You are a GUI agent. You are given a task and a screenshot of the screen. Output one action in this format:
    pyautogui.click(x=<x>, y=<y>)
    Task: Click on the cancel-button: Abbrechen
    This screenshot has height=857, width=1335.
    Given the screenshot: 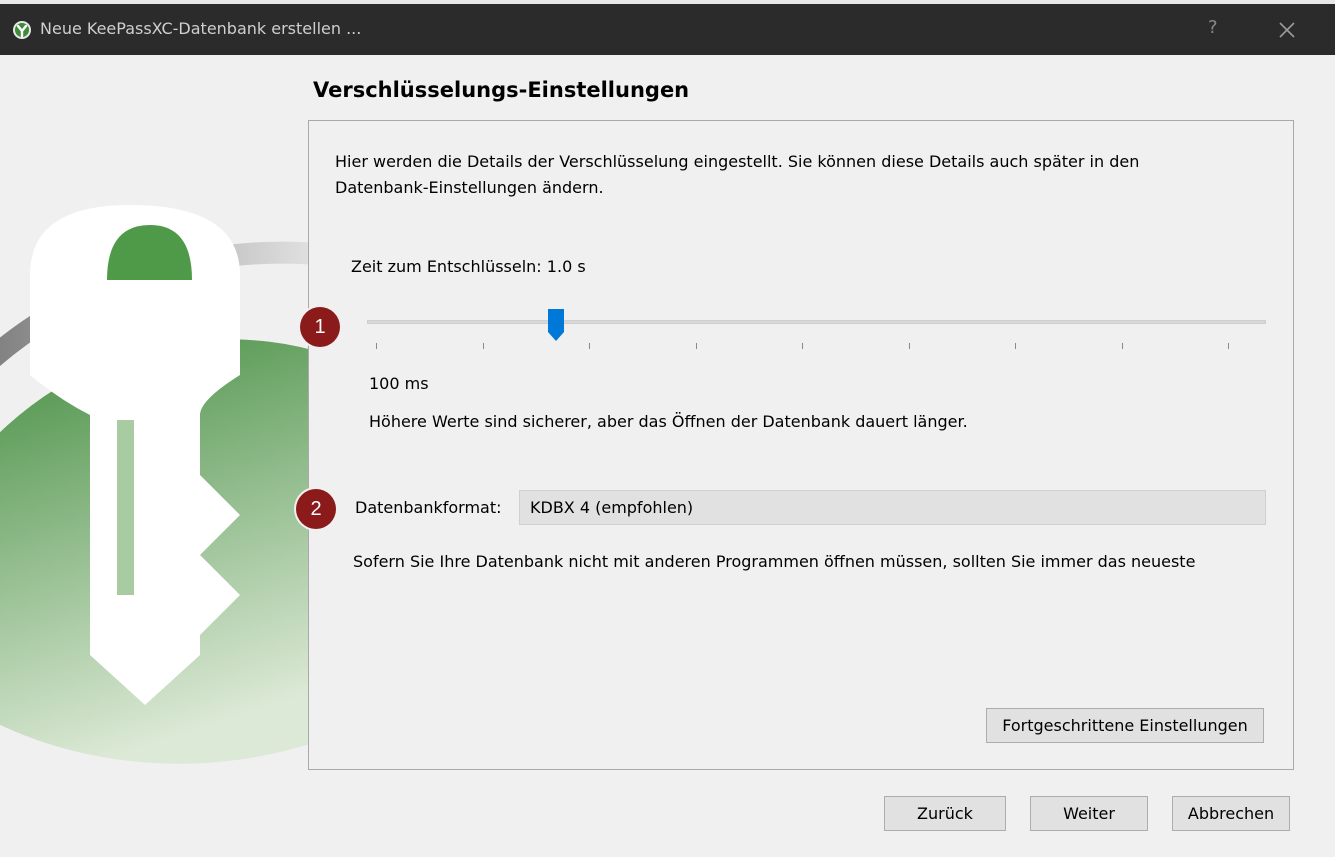 What is the action you would take?
    pyautogui.click(x=1231, y=813)
    